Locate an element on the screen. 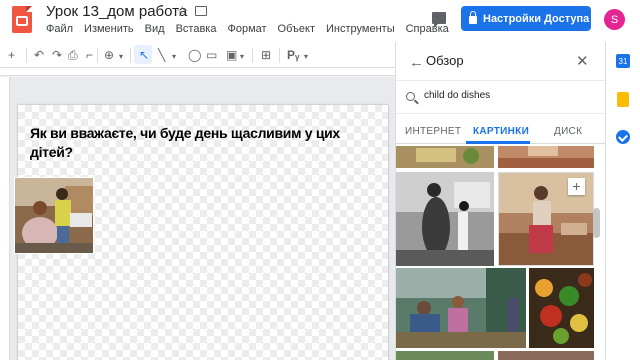 Image resolution: width=640 pixels, height=360 pixels. menu-object: Объект is located at coordinates (296, 29).